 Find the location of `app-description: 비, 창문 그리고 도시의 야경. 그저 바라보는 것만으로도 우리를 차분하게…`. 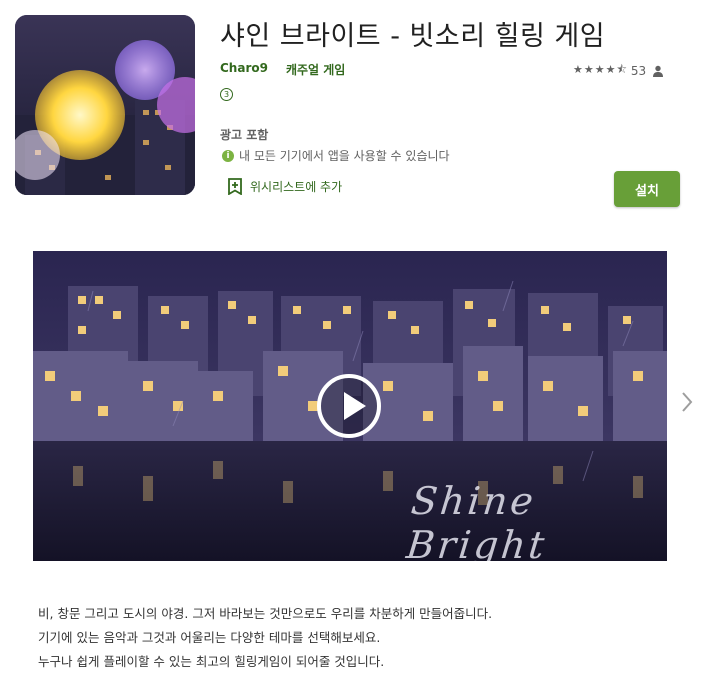

app-description: 비, 창문 그리고 도시의 야경. 그저 바라보는 것만으로도 우리를 차분하게… is located at coordinates (265, 638).